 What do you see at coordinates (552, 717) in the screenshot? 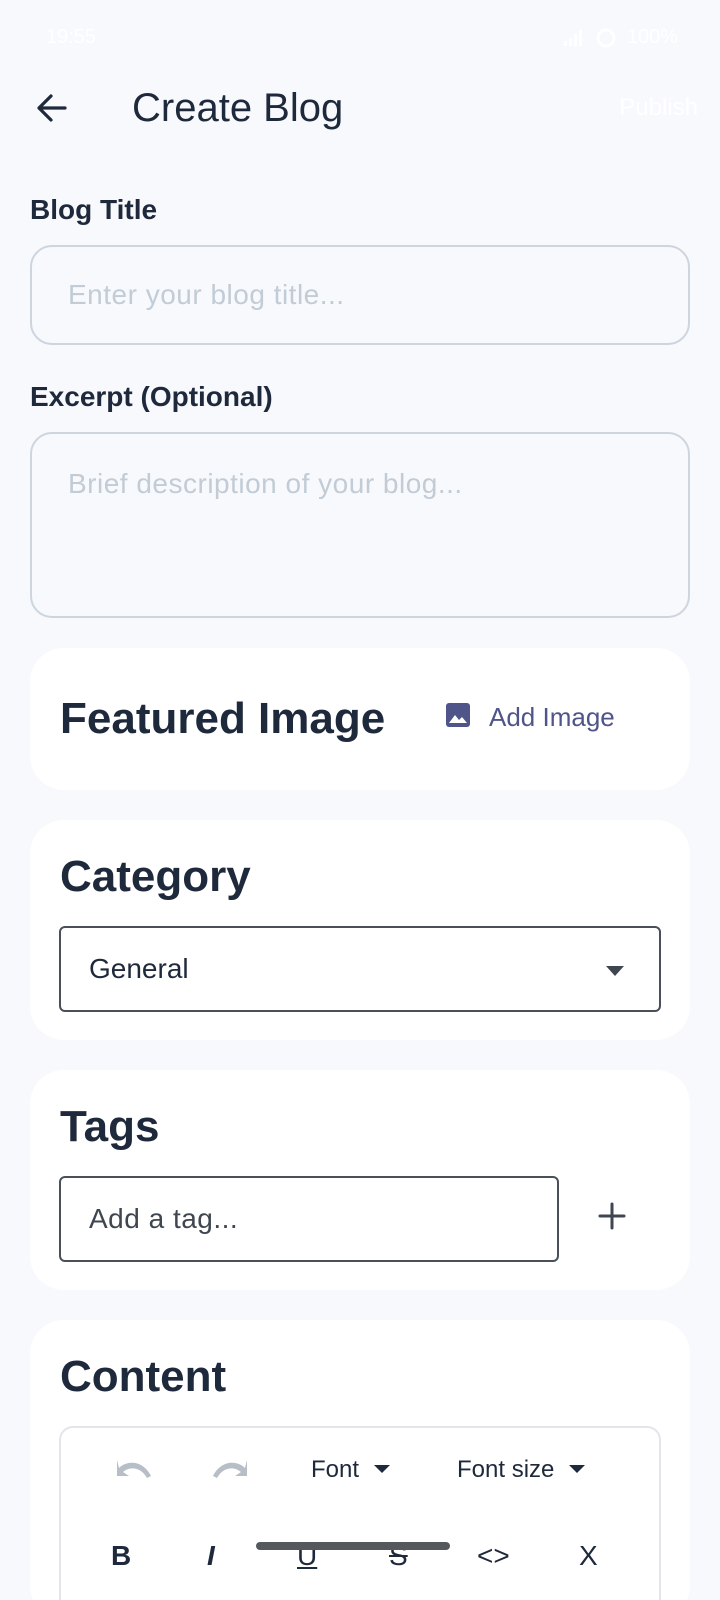
I see `add-image-label: Add Image` at bounding box center [552, 717].